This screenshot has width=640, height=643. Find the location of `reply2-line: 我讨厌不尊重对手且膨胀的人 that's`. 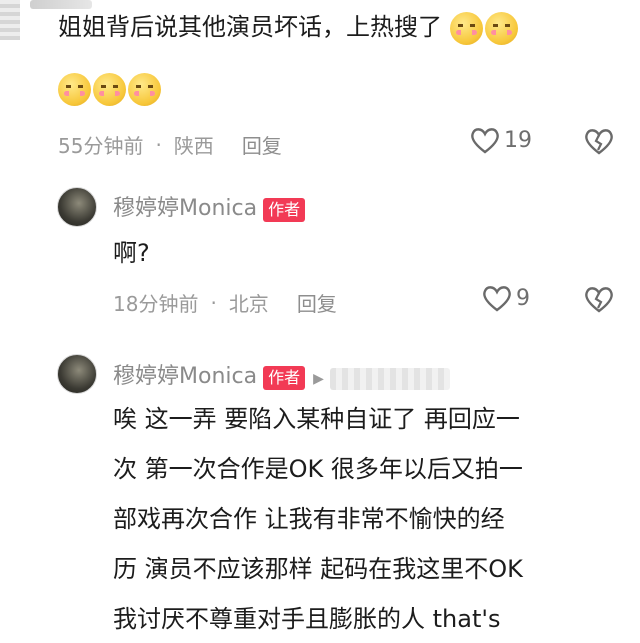

reply2-line: 我讨厌不尊重对手且膨胀的人 that's is located at coordinates (307, 619).